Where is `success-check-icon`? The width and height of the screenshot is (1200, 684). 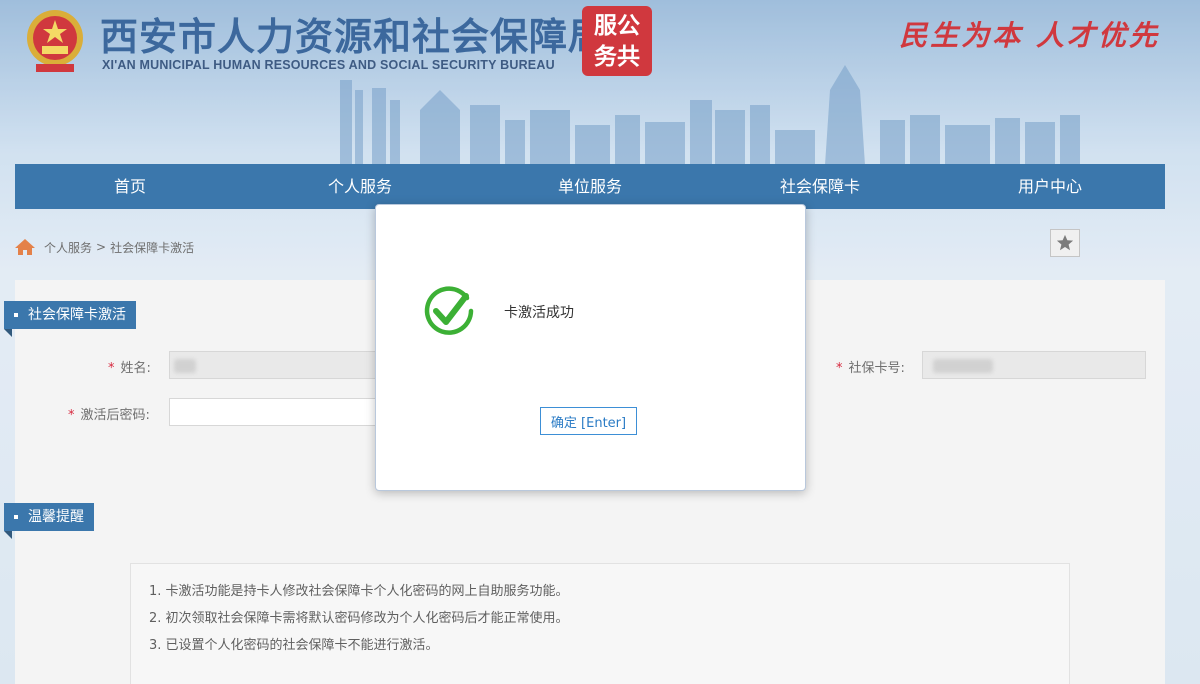
success-check-icon is located at coordinates (449, 310).